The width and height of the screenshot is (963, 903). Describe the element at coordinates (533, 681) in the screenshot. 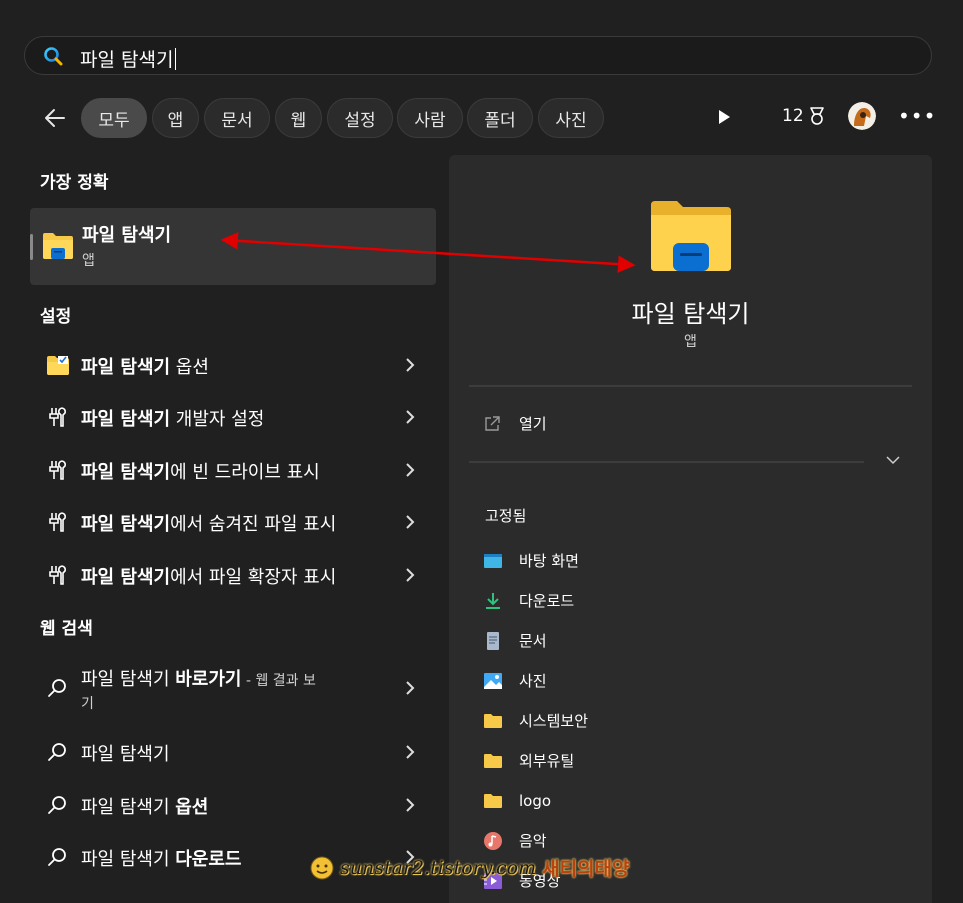

I see `pinned-item-label: 사진` at that location.